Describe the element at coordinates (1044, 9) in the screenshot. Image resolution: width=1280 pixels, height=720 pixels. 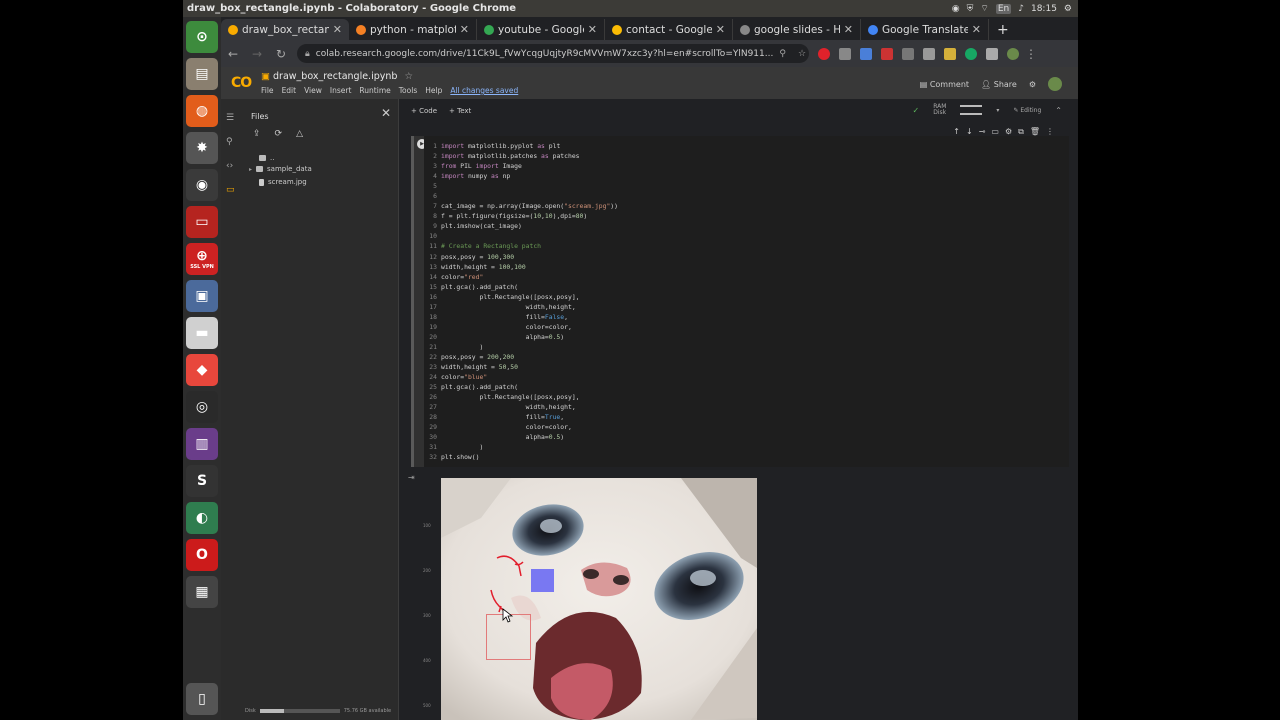
I see `clock: 18:15` at that location.